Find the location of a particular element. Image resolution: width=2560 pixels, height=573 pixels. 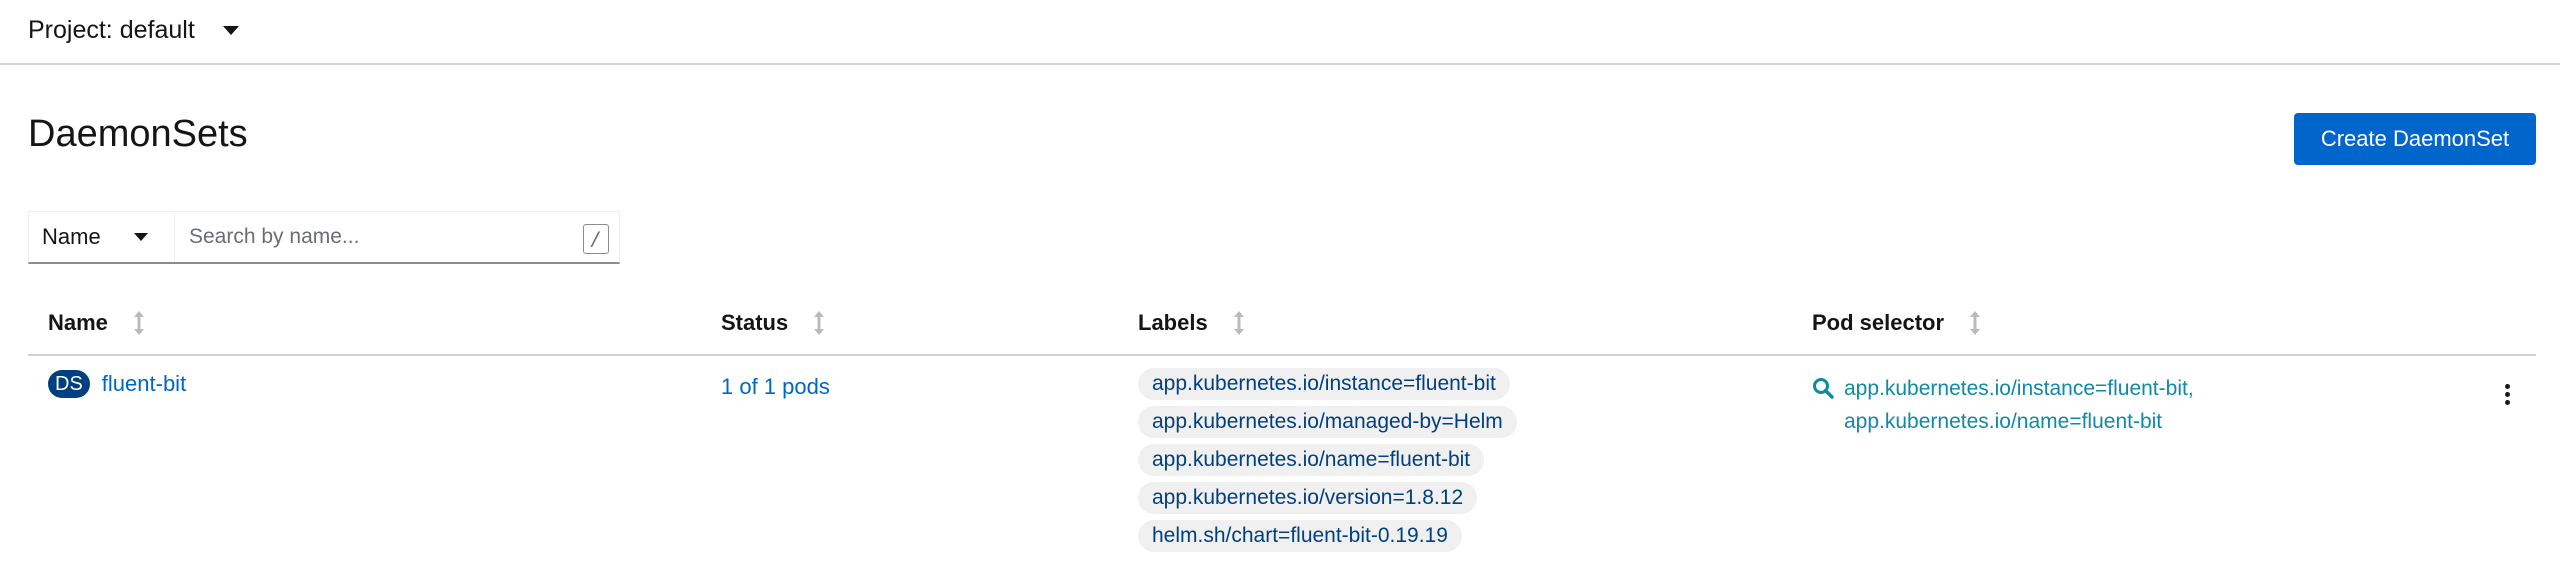

column-header-status: Status is located at coordinates (773, 323).